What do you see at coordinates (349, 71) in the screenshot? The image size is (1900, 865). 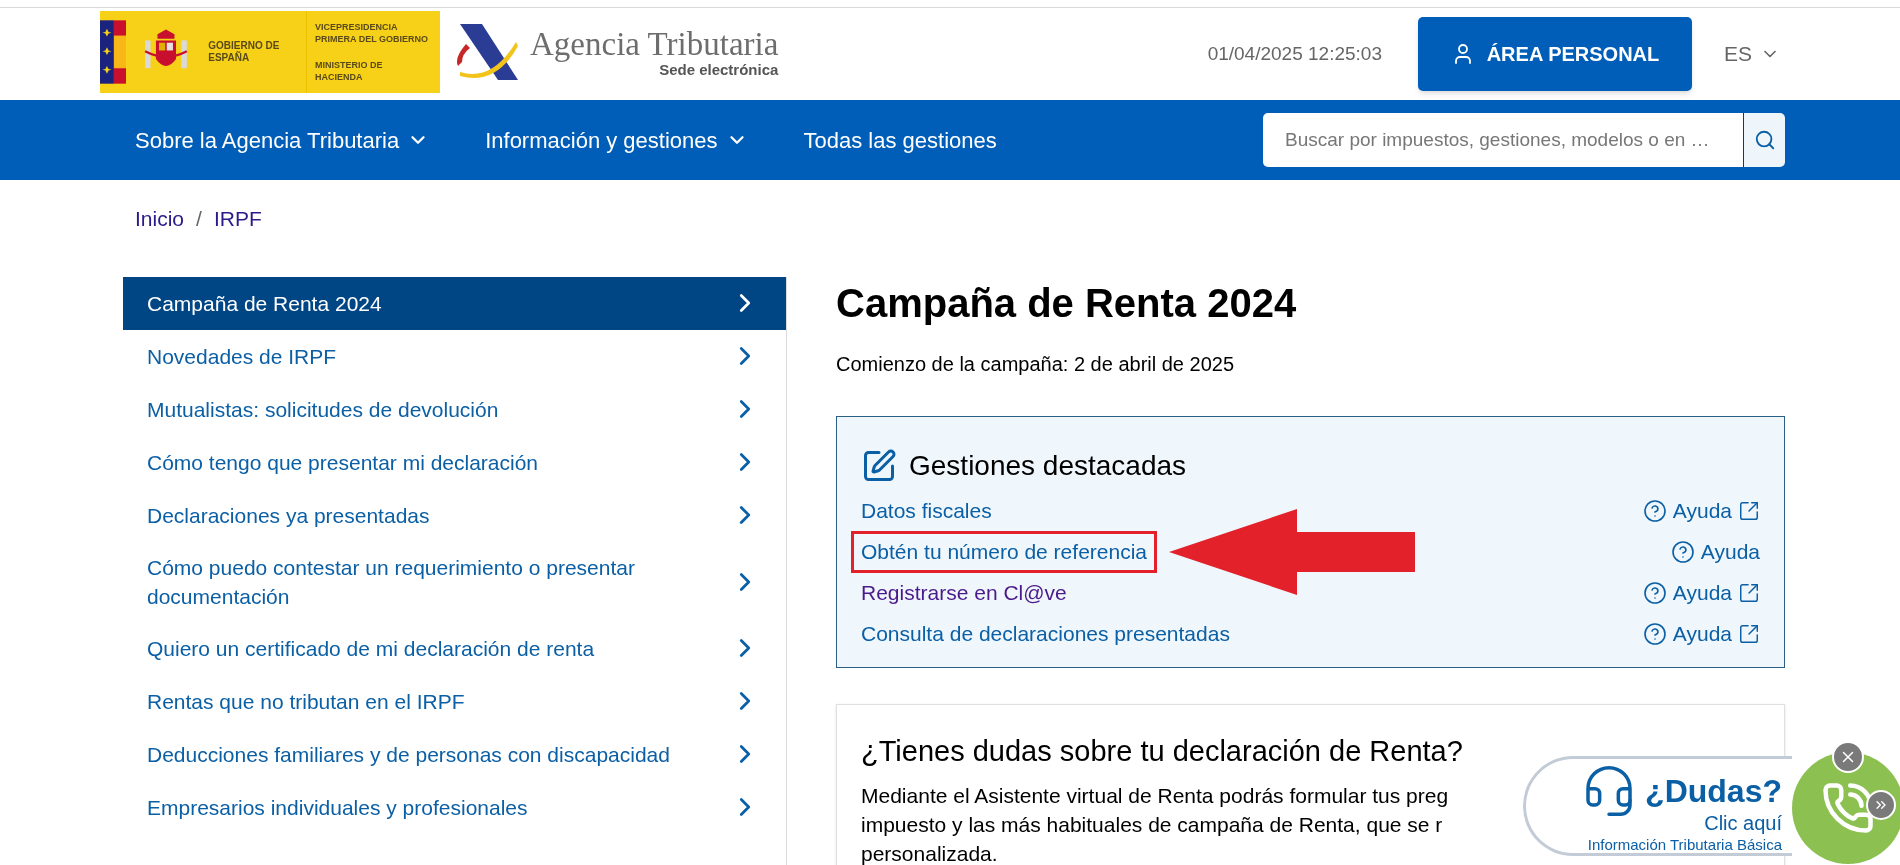 I see `ministry-name: MINISTERIO DE HACIENDA` at bounding box center [349, 71].